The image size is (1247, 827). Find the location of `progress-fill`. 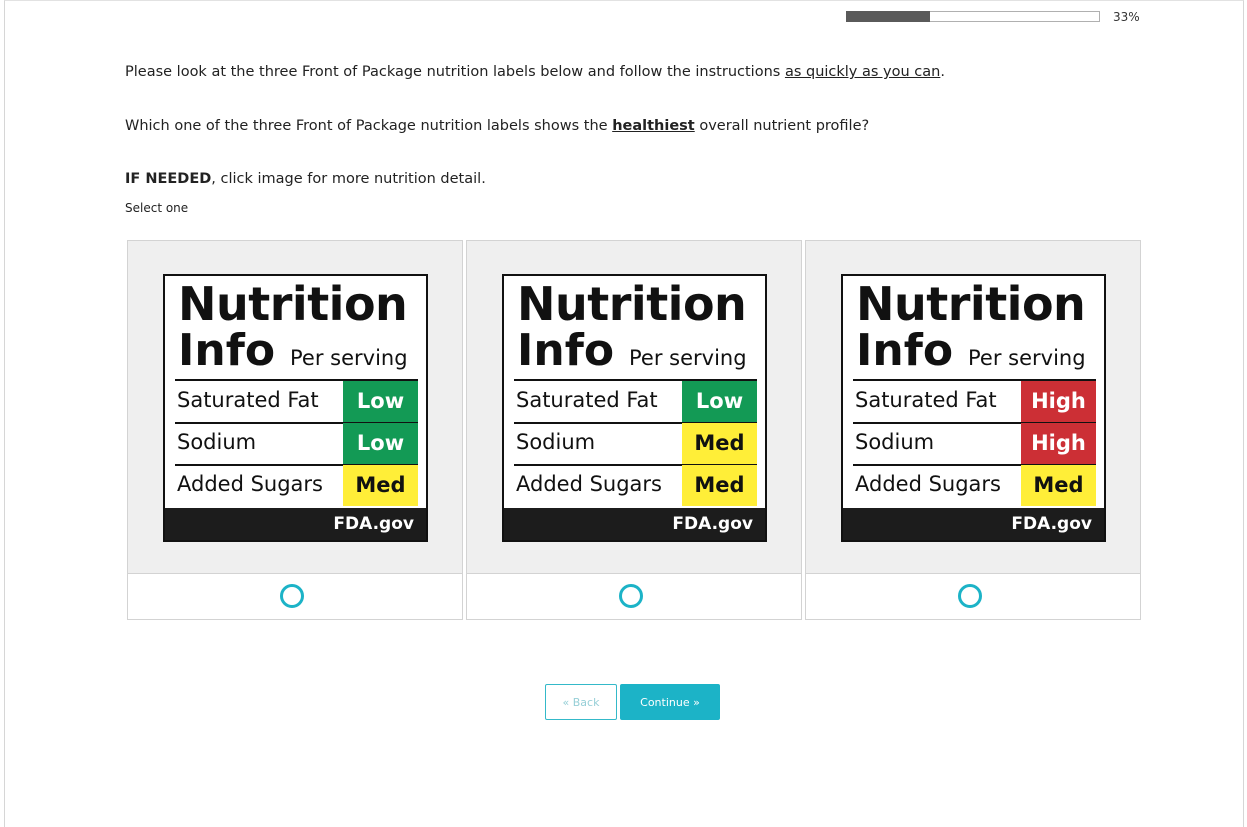

progress-fill is located at coordinates (888, 16).